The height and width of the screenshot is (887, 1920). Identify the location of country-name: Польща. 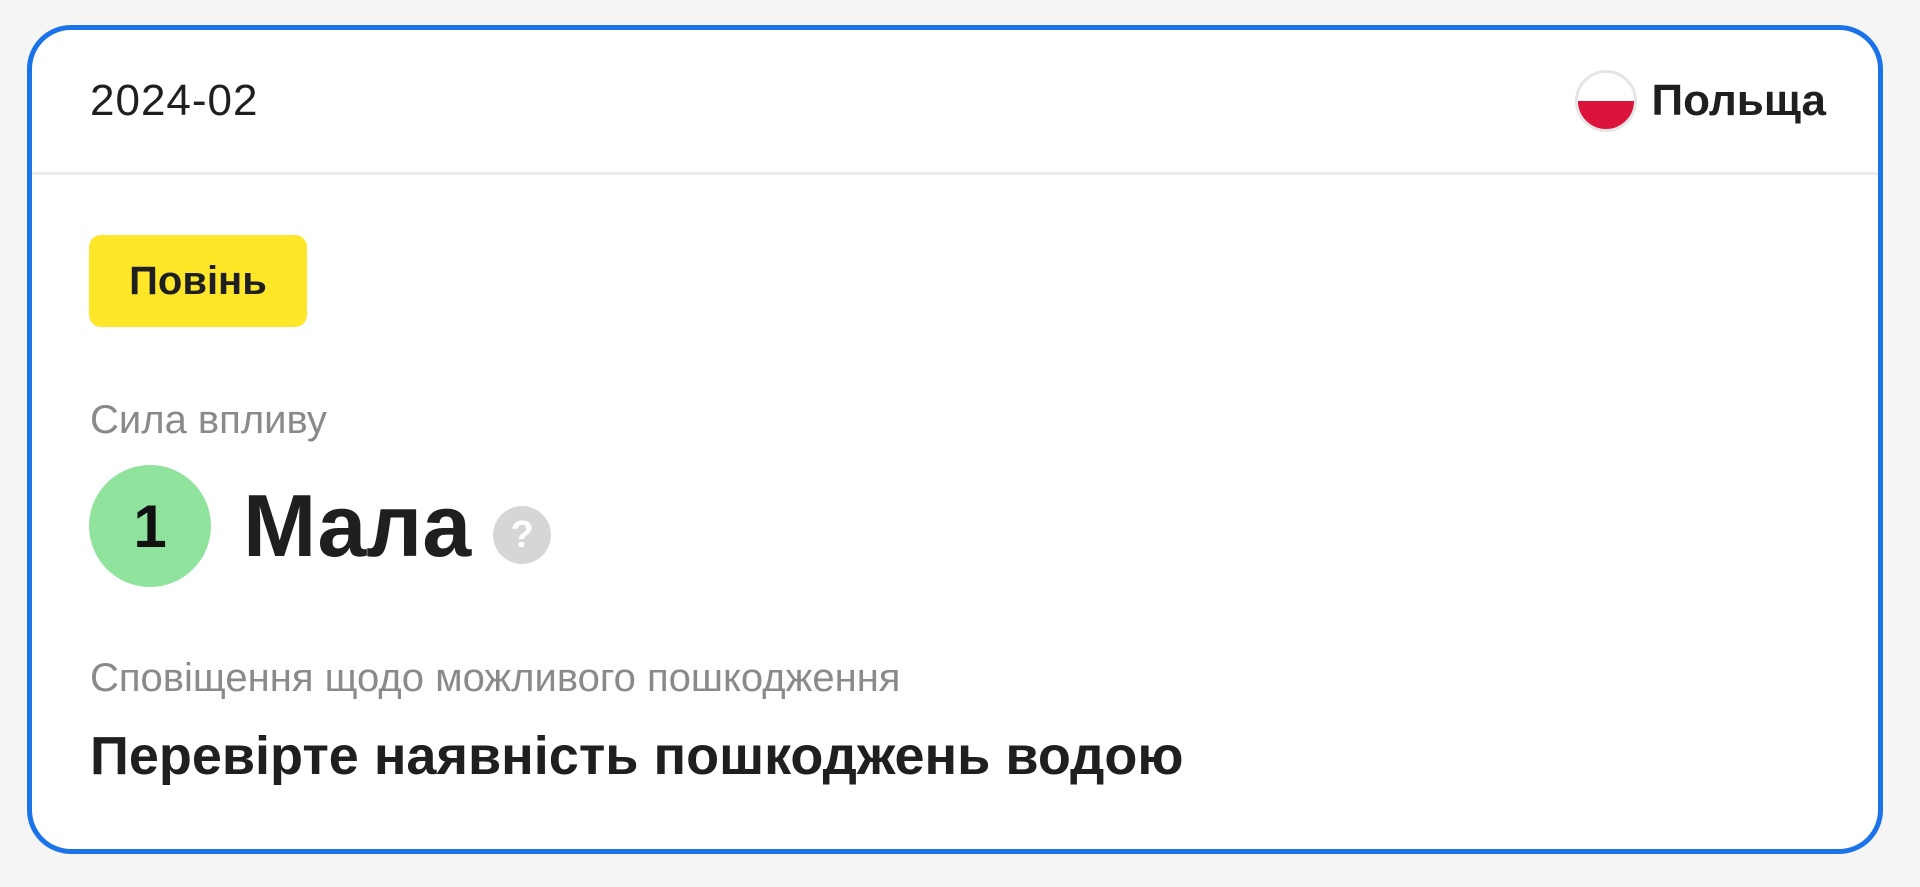
(1738, 100).